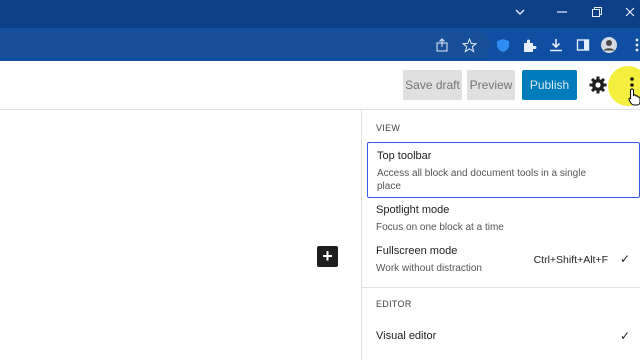  What do you see at coordinates (503, 337) in the screenshot?
I see `menu-item-visual-editor: Visual editor ✓` at bounding box center [503, 337].